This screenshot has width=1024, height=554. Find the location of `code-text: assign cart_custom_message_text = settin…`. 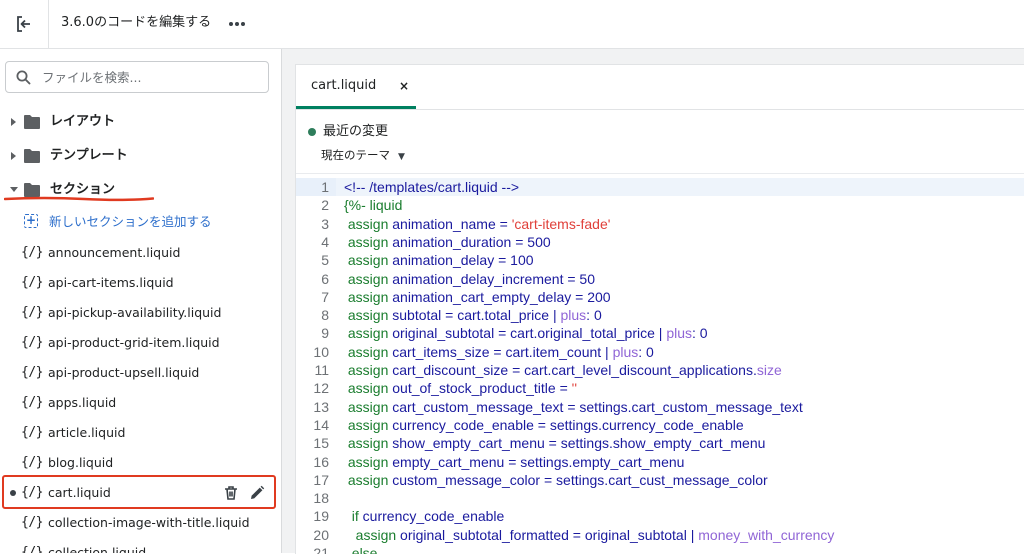

code-text: assign cart_custom_message_text = settin… is located at coordinates (573, 407).